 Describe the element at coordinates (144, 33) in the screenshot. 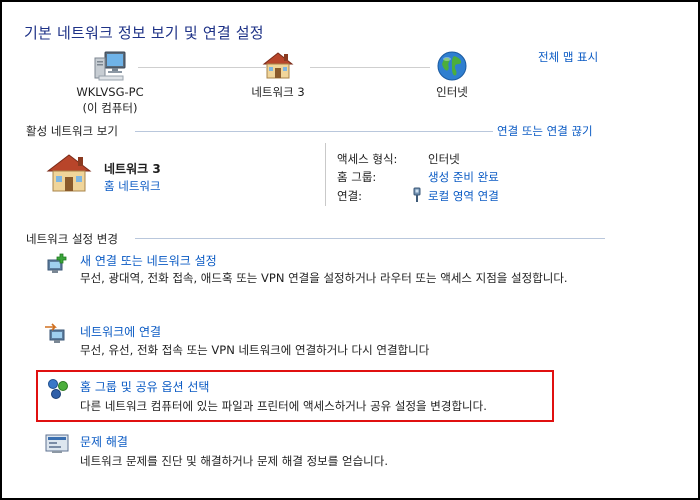

I see `page-title: 기본 네트워크 정보 보기 및 연결 설정` at that location.